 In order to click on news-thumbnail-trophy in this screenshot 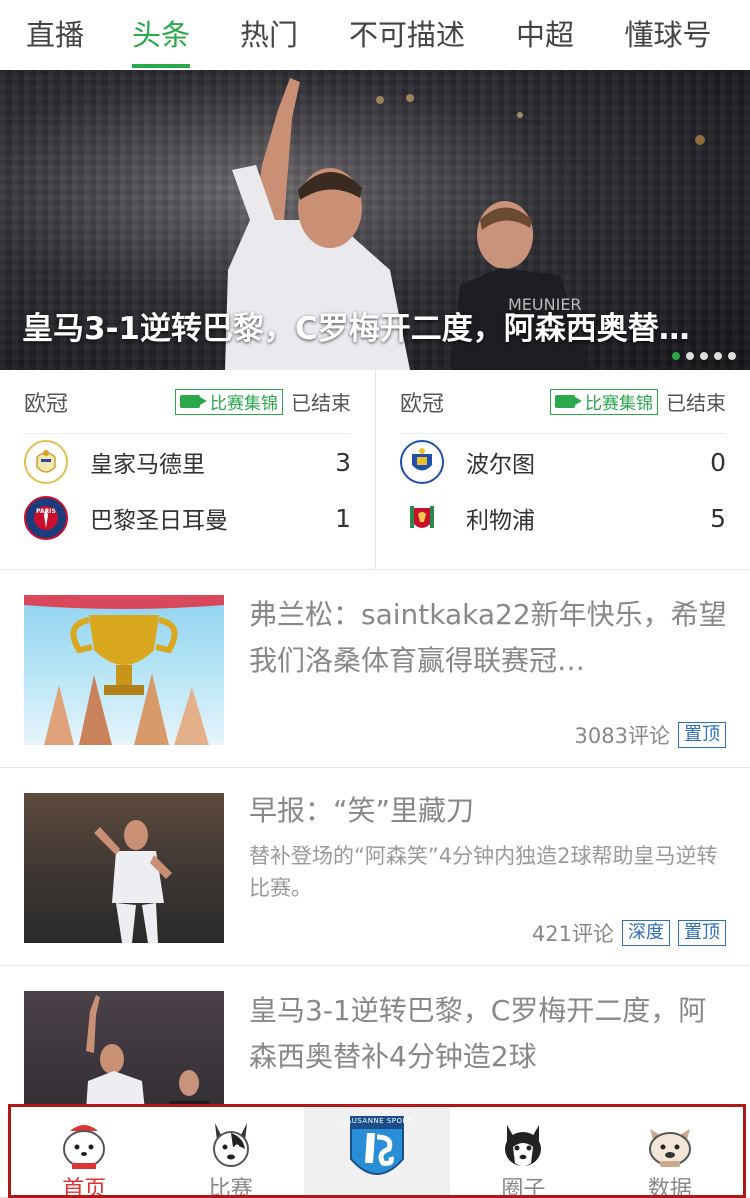, I will do `click(124, 670)`.